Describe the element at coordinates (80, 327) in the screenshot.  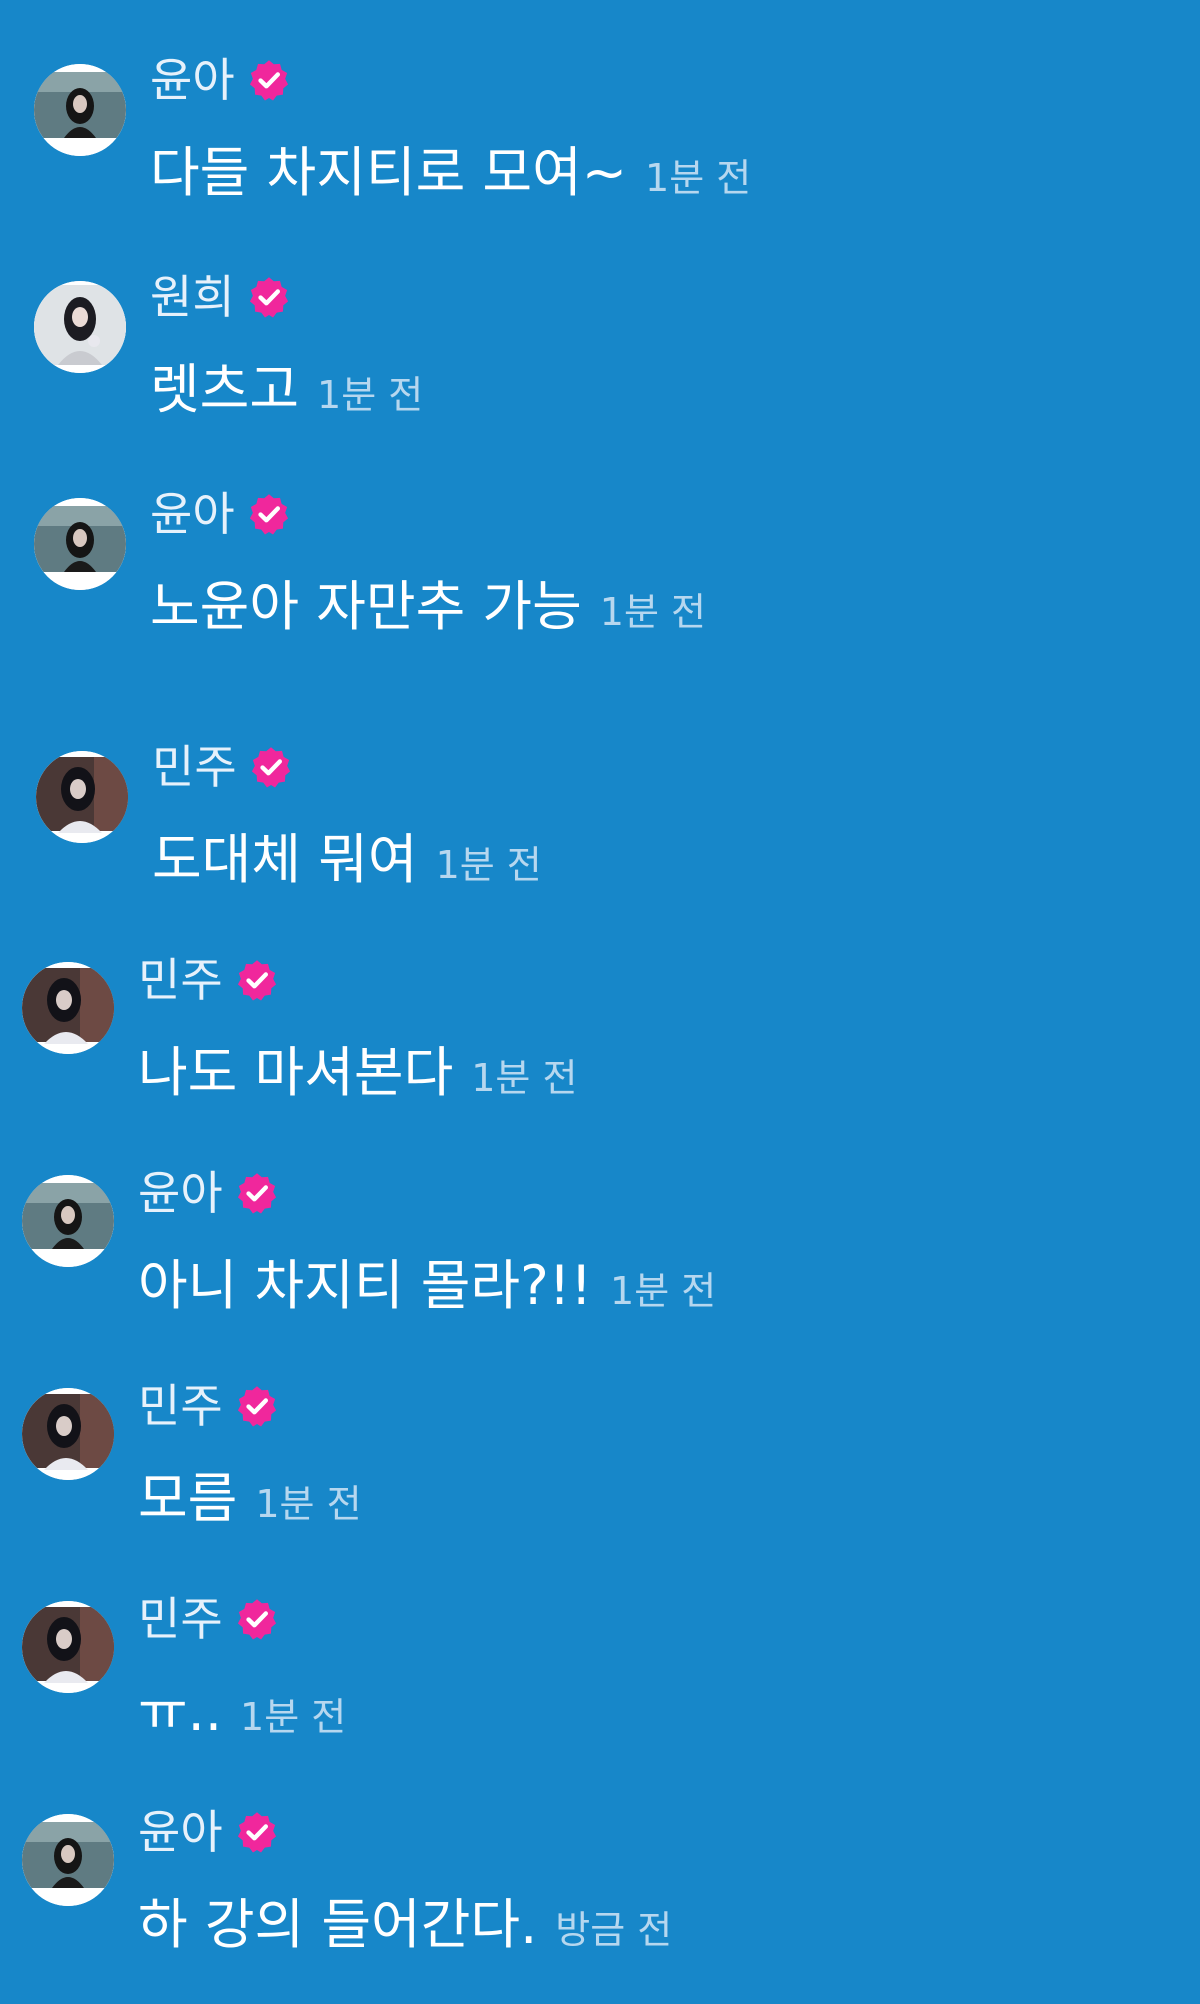
I see `wonhee-avatar` at that location.